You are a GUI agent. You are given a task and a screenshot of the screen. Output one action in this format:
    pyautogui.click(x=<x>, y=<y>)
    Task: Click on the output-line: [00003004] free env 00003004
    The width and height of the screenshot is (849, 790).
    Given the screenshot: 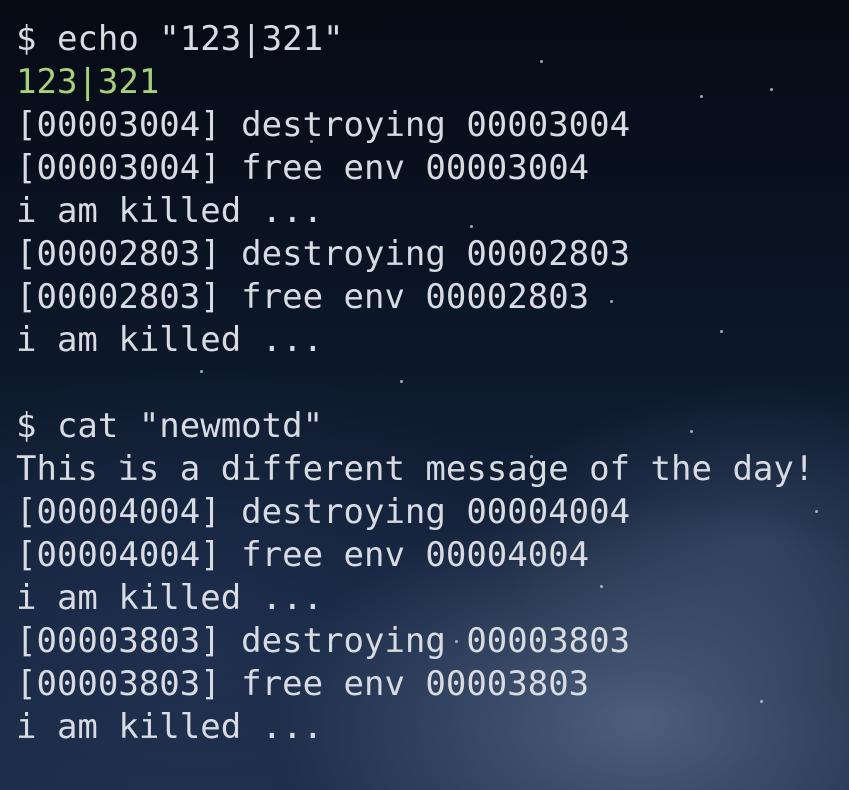 What is the action you would take?
    pyautogui.click(x=303, y=168)
    